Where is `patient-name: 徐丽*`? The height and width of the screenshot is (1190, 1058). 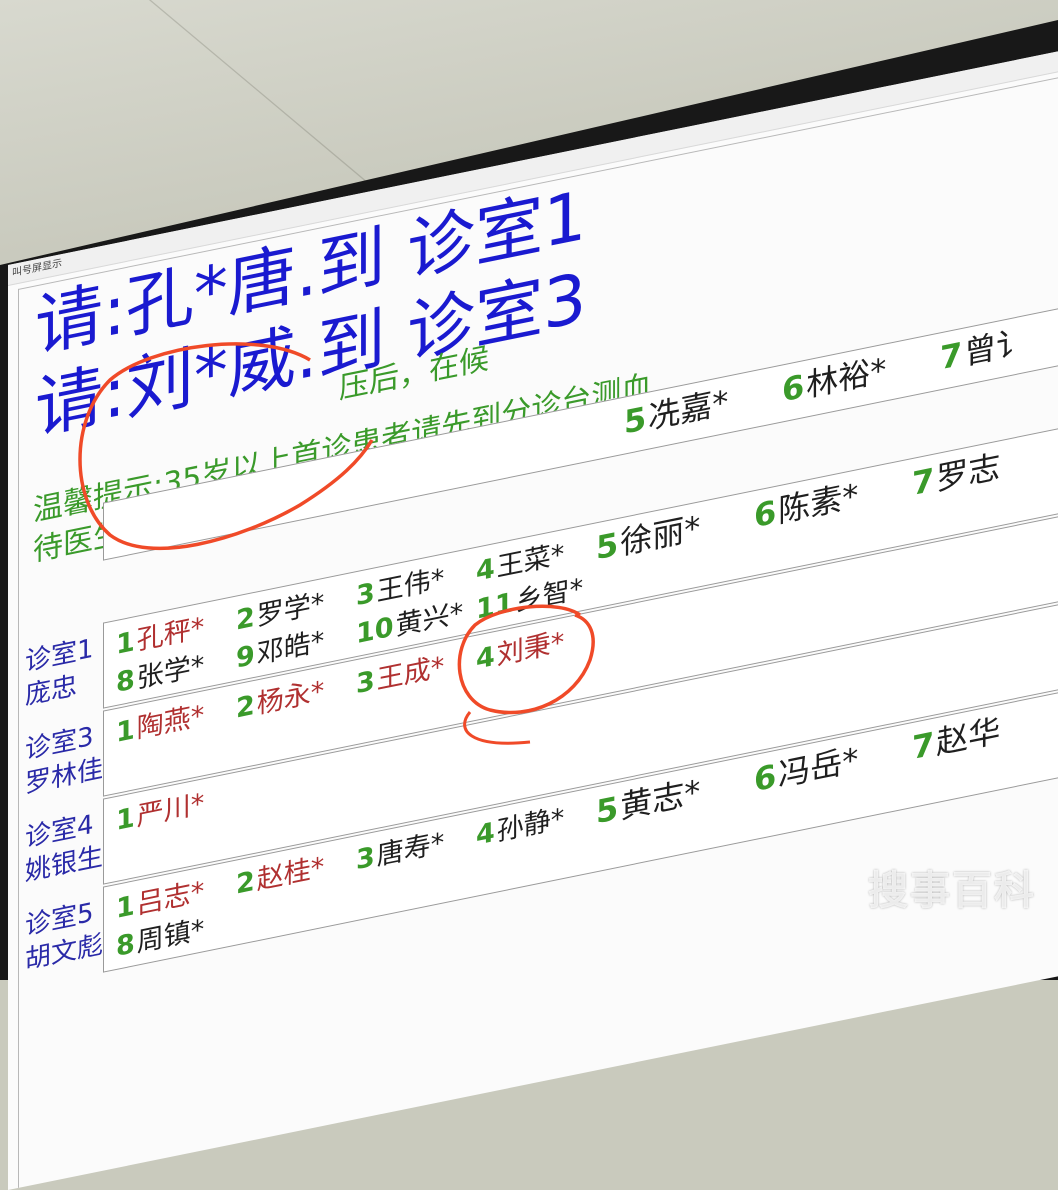 patient-name: 徐丽* is located at coordinates (660, 535).